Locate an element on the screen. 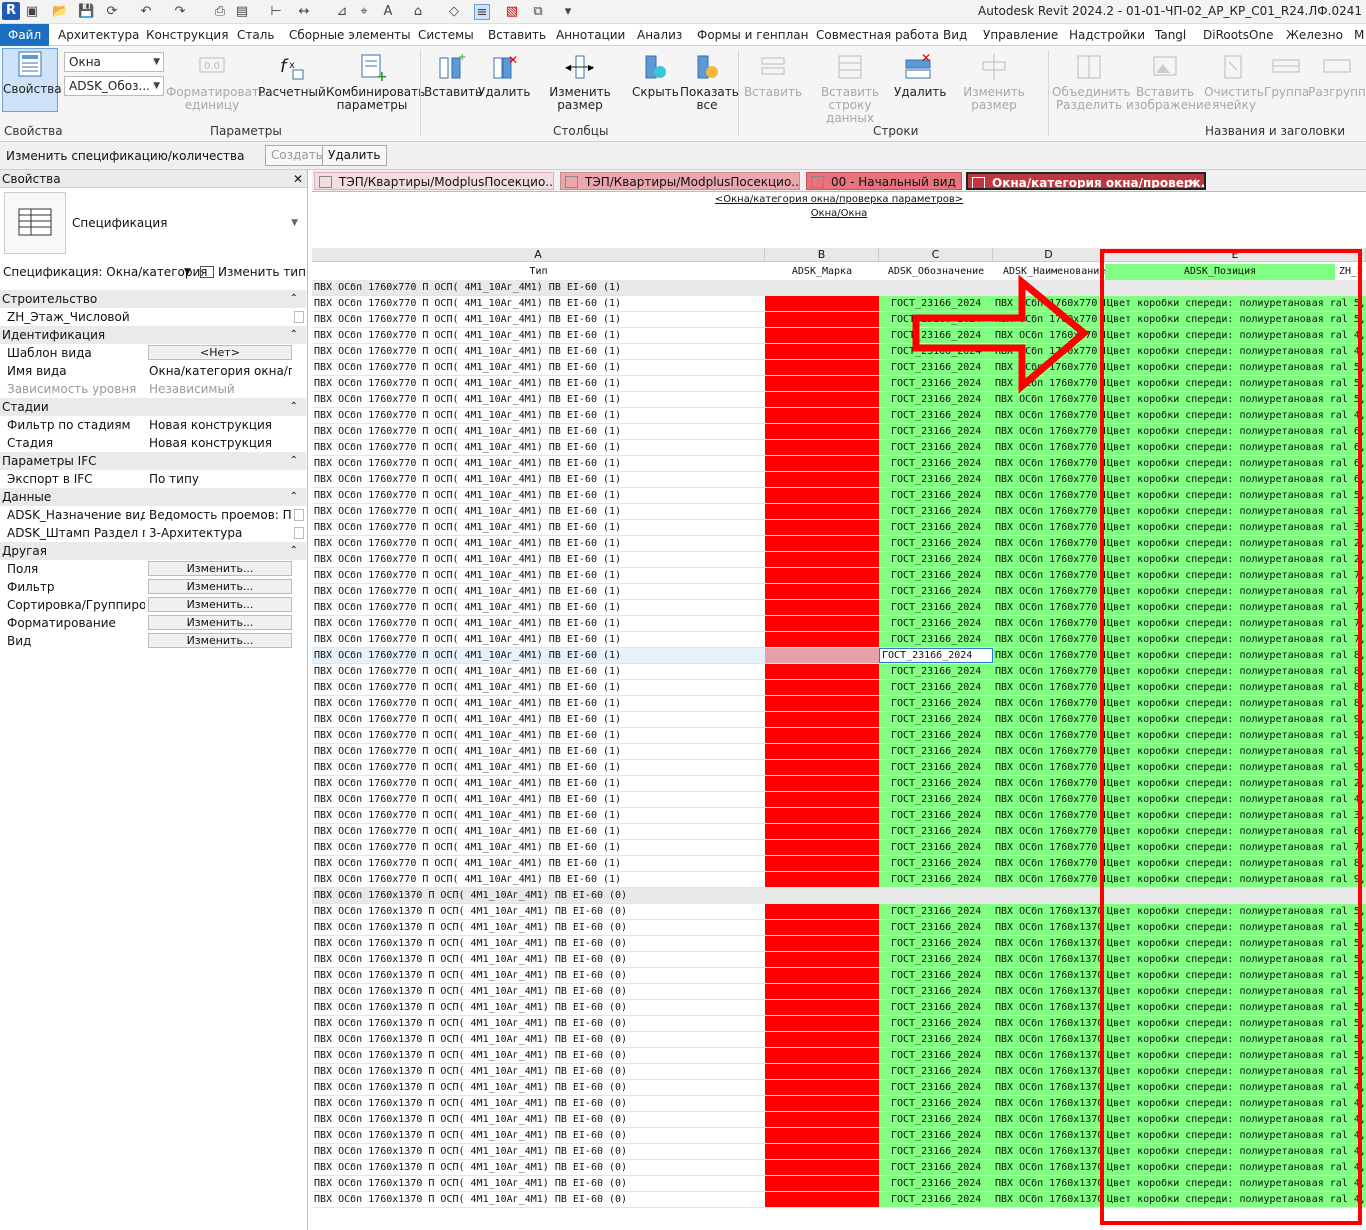 The height and width of the screenshot is (1230, 1366). redo-icon: ↷ is located at coordinates (180, 12).